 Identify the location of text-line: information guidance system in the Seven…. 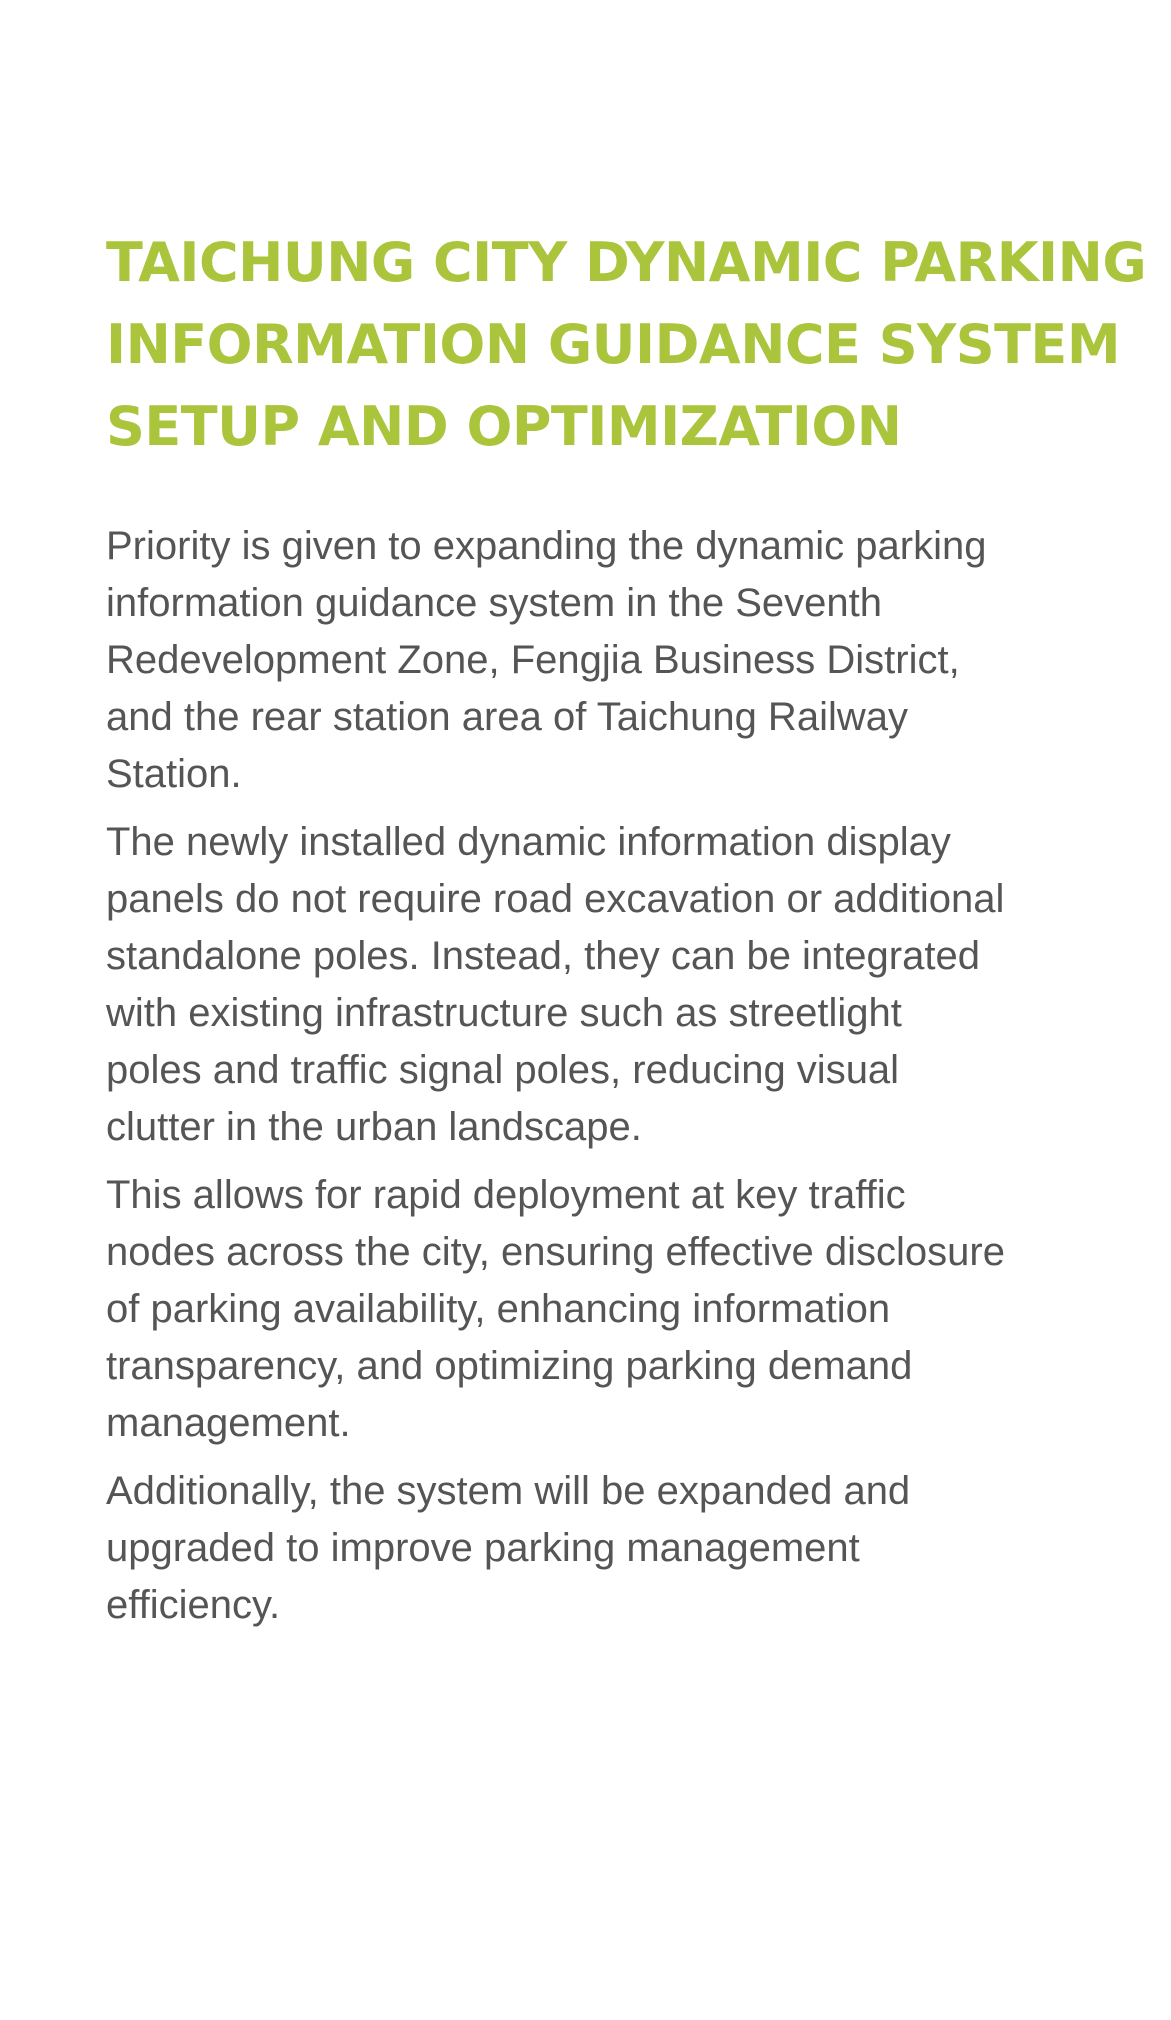
(494, 603).